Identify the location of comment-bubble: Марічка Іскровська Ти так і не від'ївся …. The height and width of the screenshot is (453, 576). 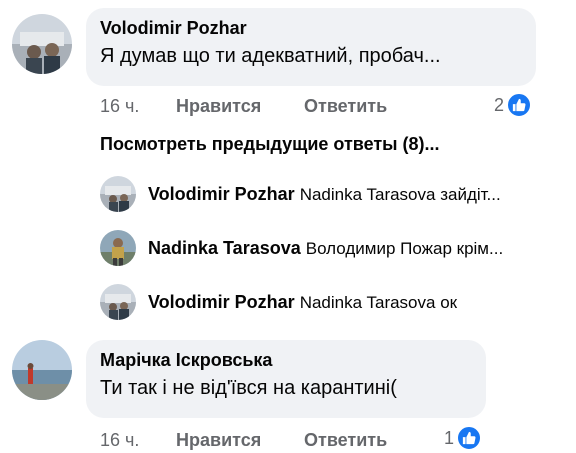
(286, 379).